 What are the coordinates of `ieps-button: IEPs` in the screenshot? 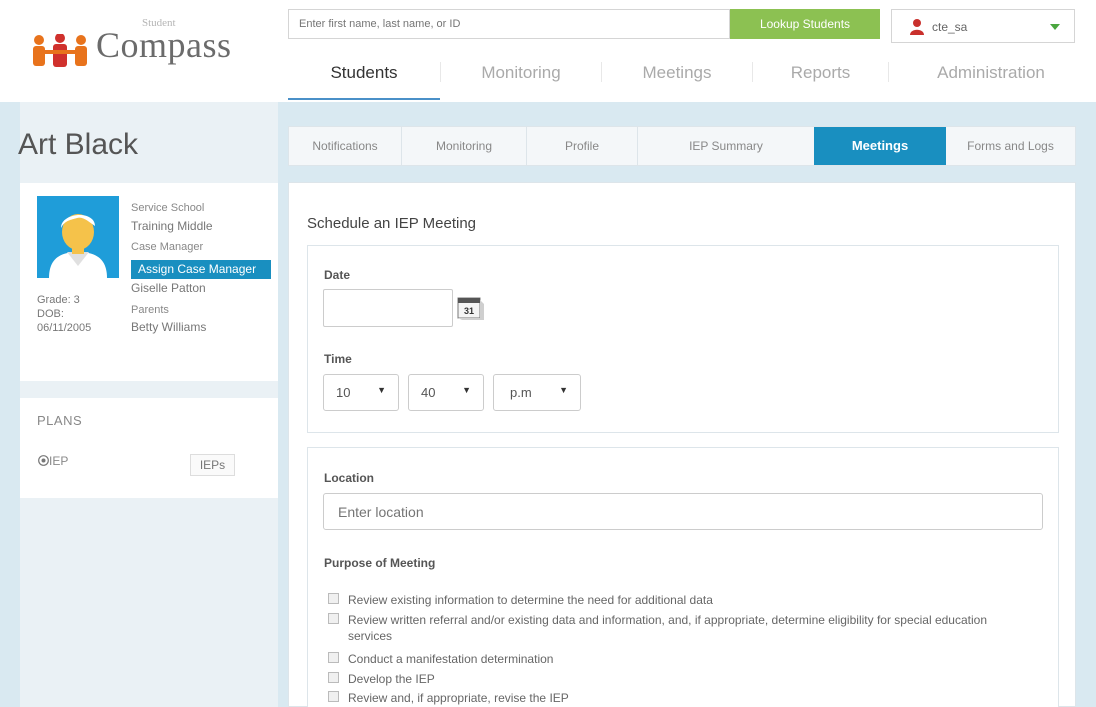 It's located at (212, 465).